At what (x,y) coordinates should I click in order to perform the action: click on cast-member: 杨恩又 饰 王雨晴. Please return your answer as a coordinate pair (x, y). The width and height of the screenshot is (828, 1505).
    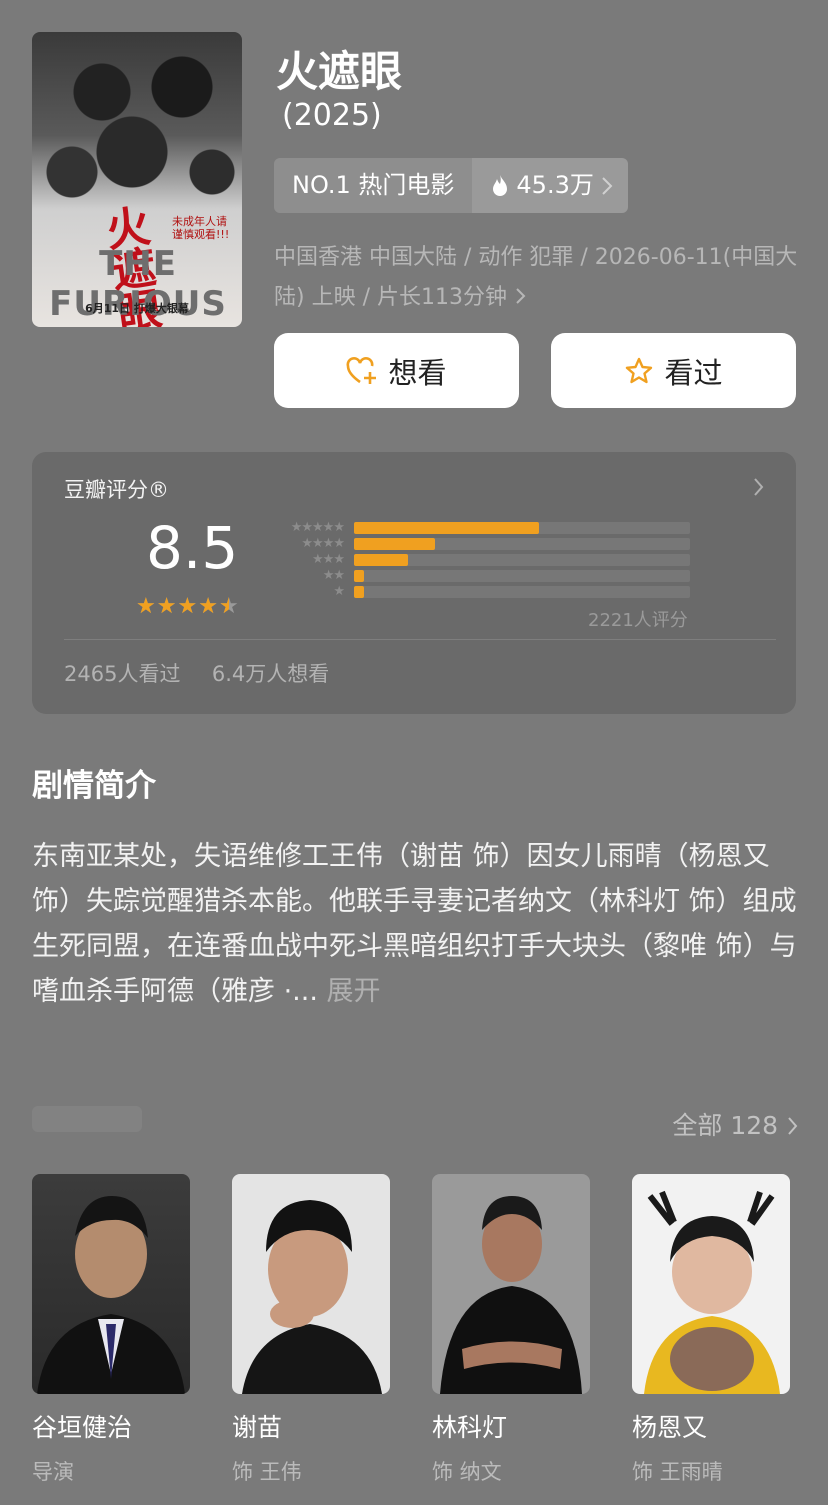
    Looking at the image, I should click on (711, 1330).